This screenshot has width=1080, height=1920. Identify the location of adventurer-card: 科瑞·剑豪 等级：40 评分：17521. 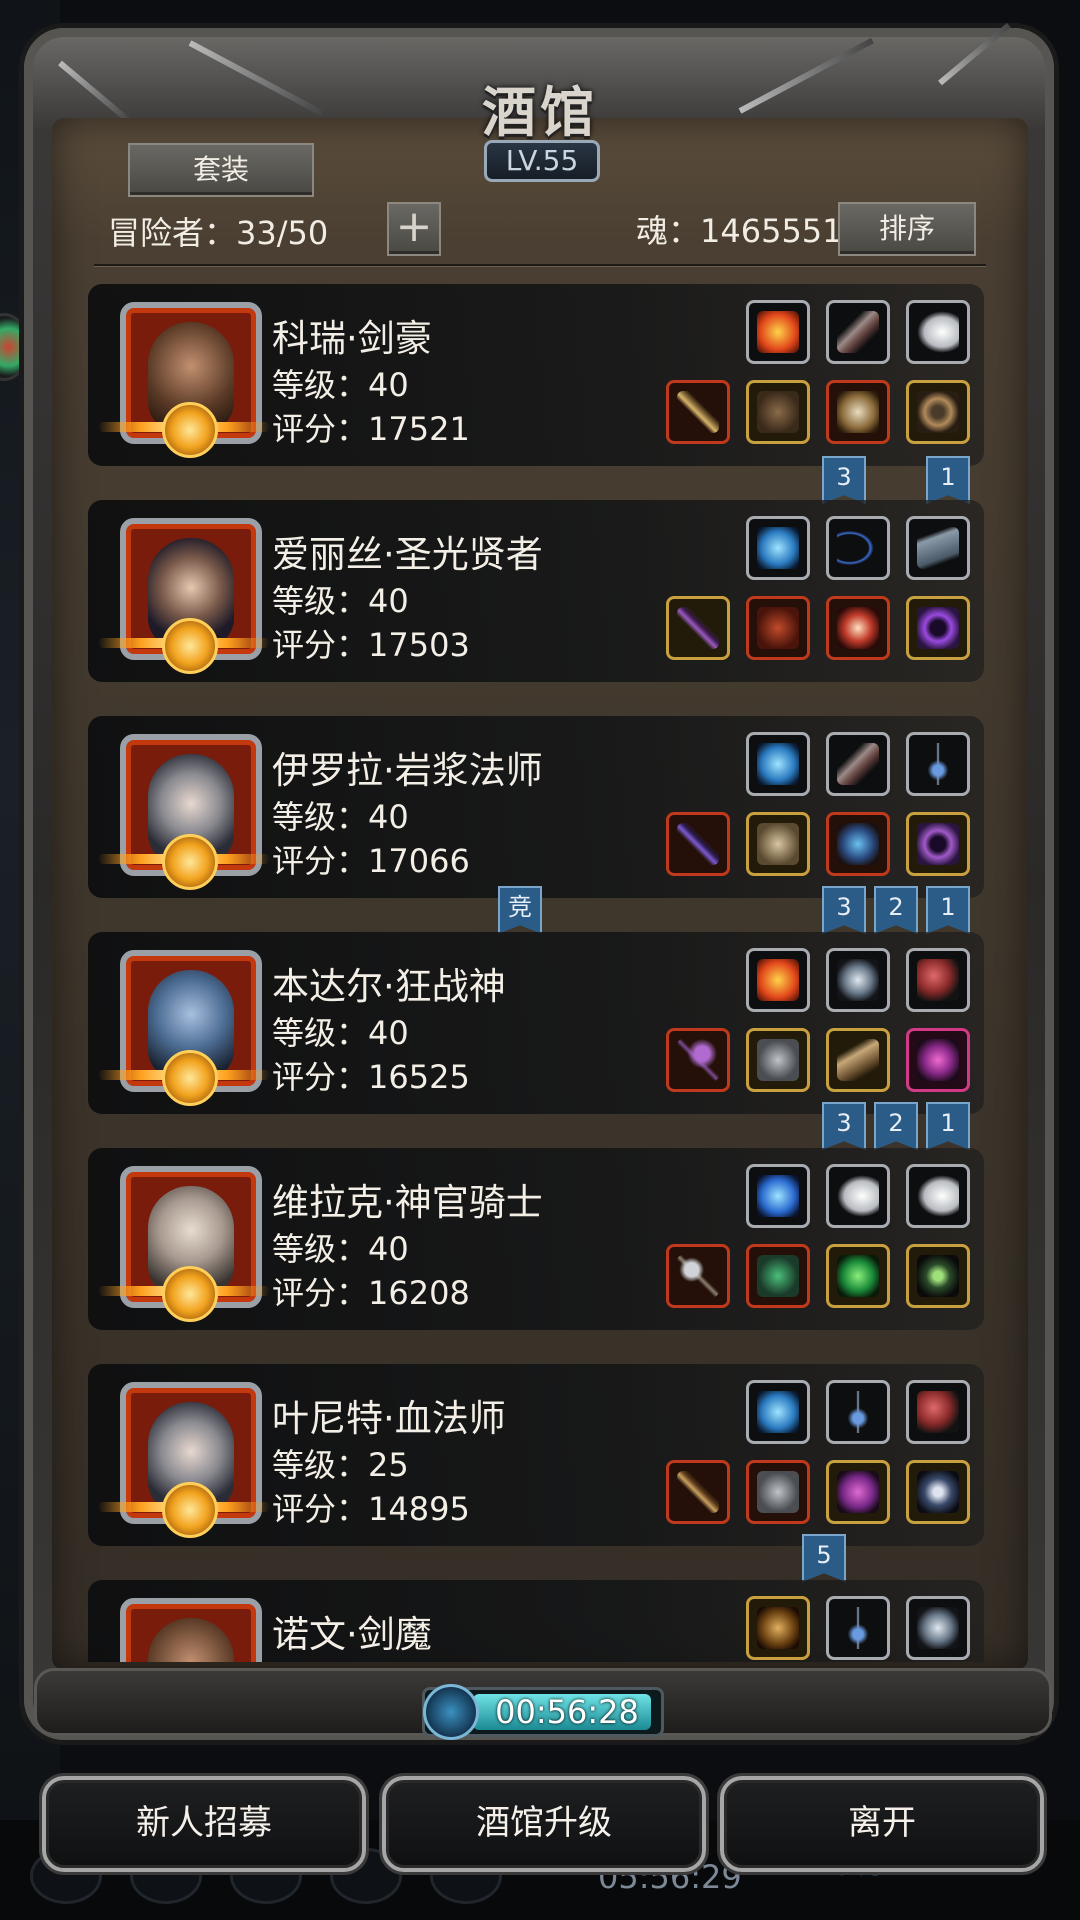
(536, 375).